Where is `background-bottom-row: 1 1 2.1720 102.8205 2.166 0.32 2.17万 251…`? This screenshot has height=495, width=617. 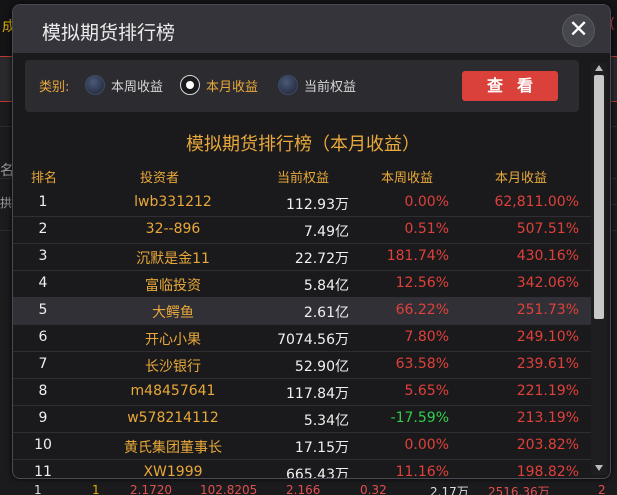
background-bottom-row: 1 1 2.1720 102.8205 2.166 0.32 2.17万 251… is located at coordinates (308, 489).